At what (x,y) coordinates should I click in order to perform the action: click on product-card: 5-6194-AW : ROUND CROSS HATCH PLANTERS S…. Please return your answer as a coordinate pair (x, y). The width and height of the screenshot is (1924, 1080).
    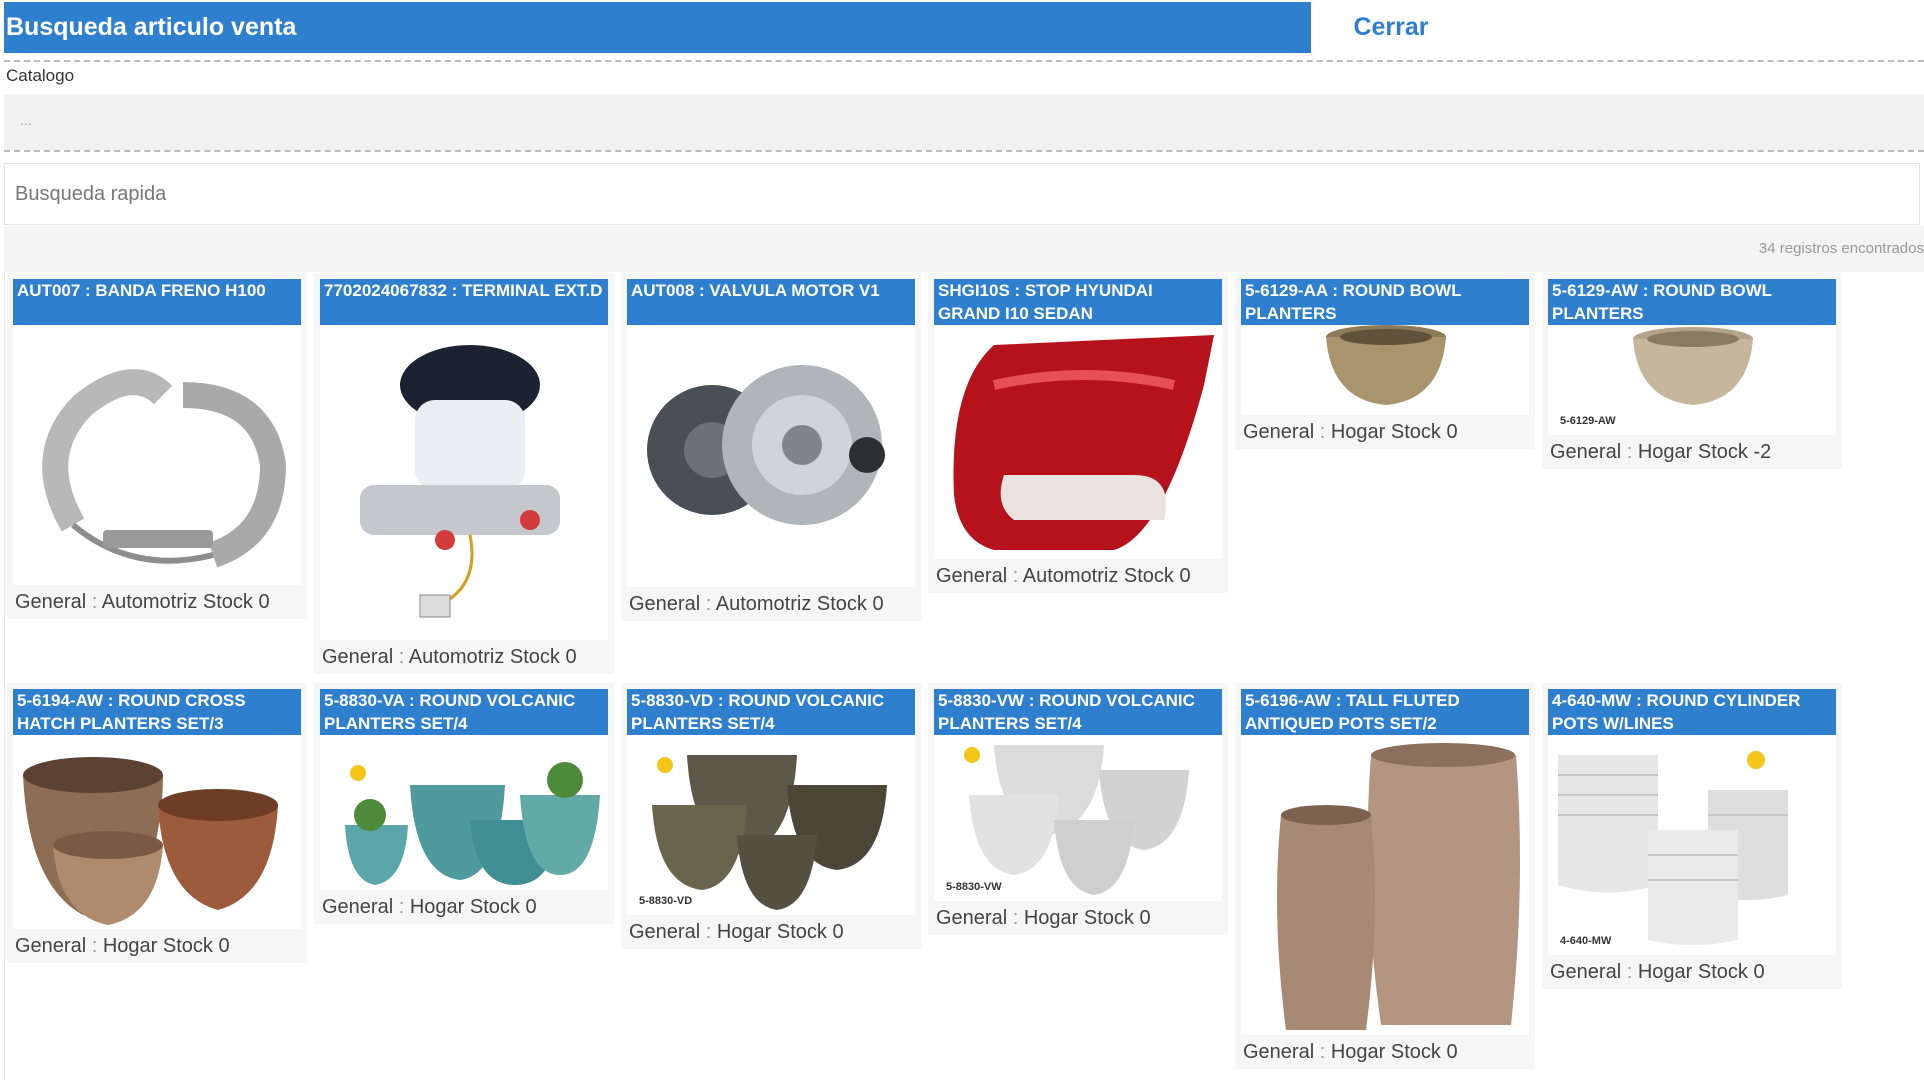
    Looking at the image, I should click on (157, 823).